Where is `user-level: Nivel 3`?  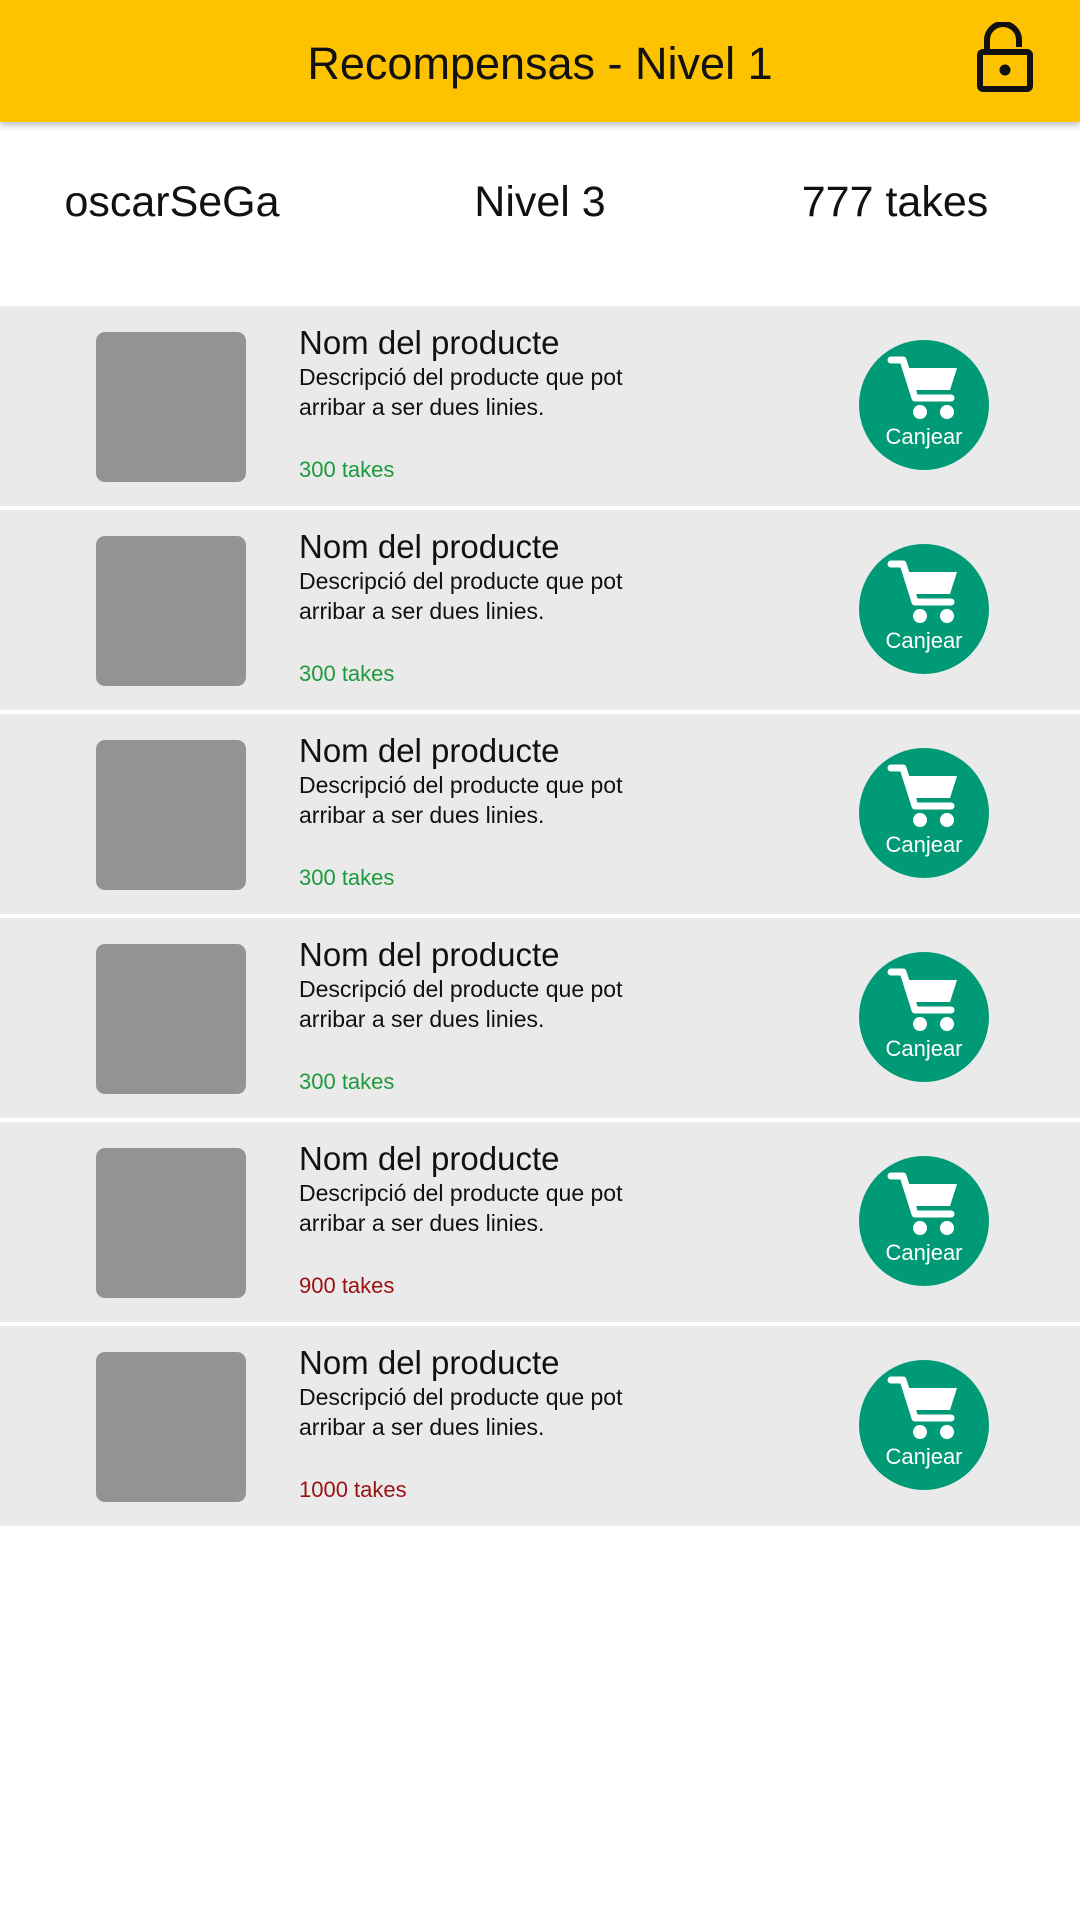 user-level: Nivel 3 is located at coordinates (540, 202).